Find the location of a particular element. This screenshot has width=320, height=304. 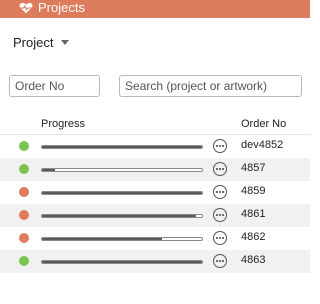

order-no-cell: 4857 is located at coordinates (253, 168).